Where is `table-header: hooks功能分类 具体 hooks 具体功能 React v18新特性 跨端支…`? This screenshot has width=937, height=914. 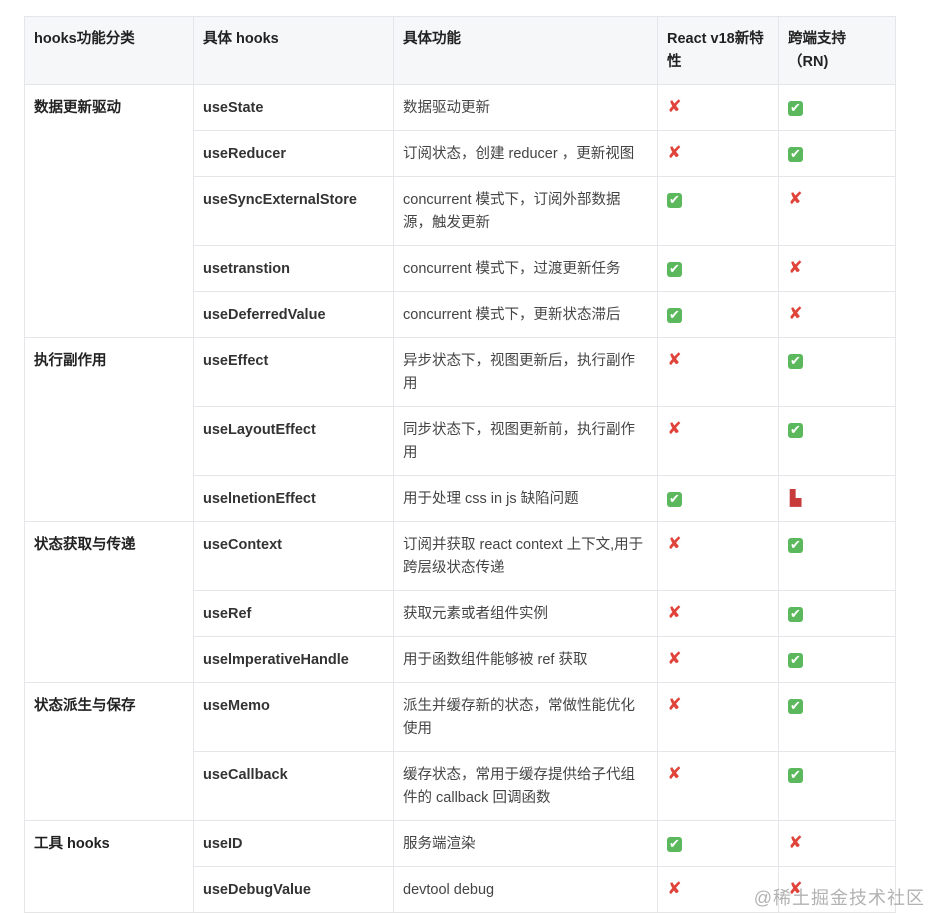
table-header: hooks功能分类 具体 hooks 具体功能 React v18新特性 跨端支… is located at coordinates (460, 50).